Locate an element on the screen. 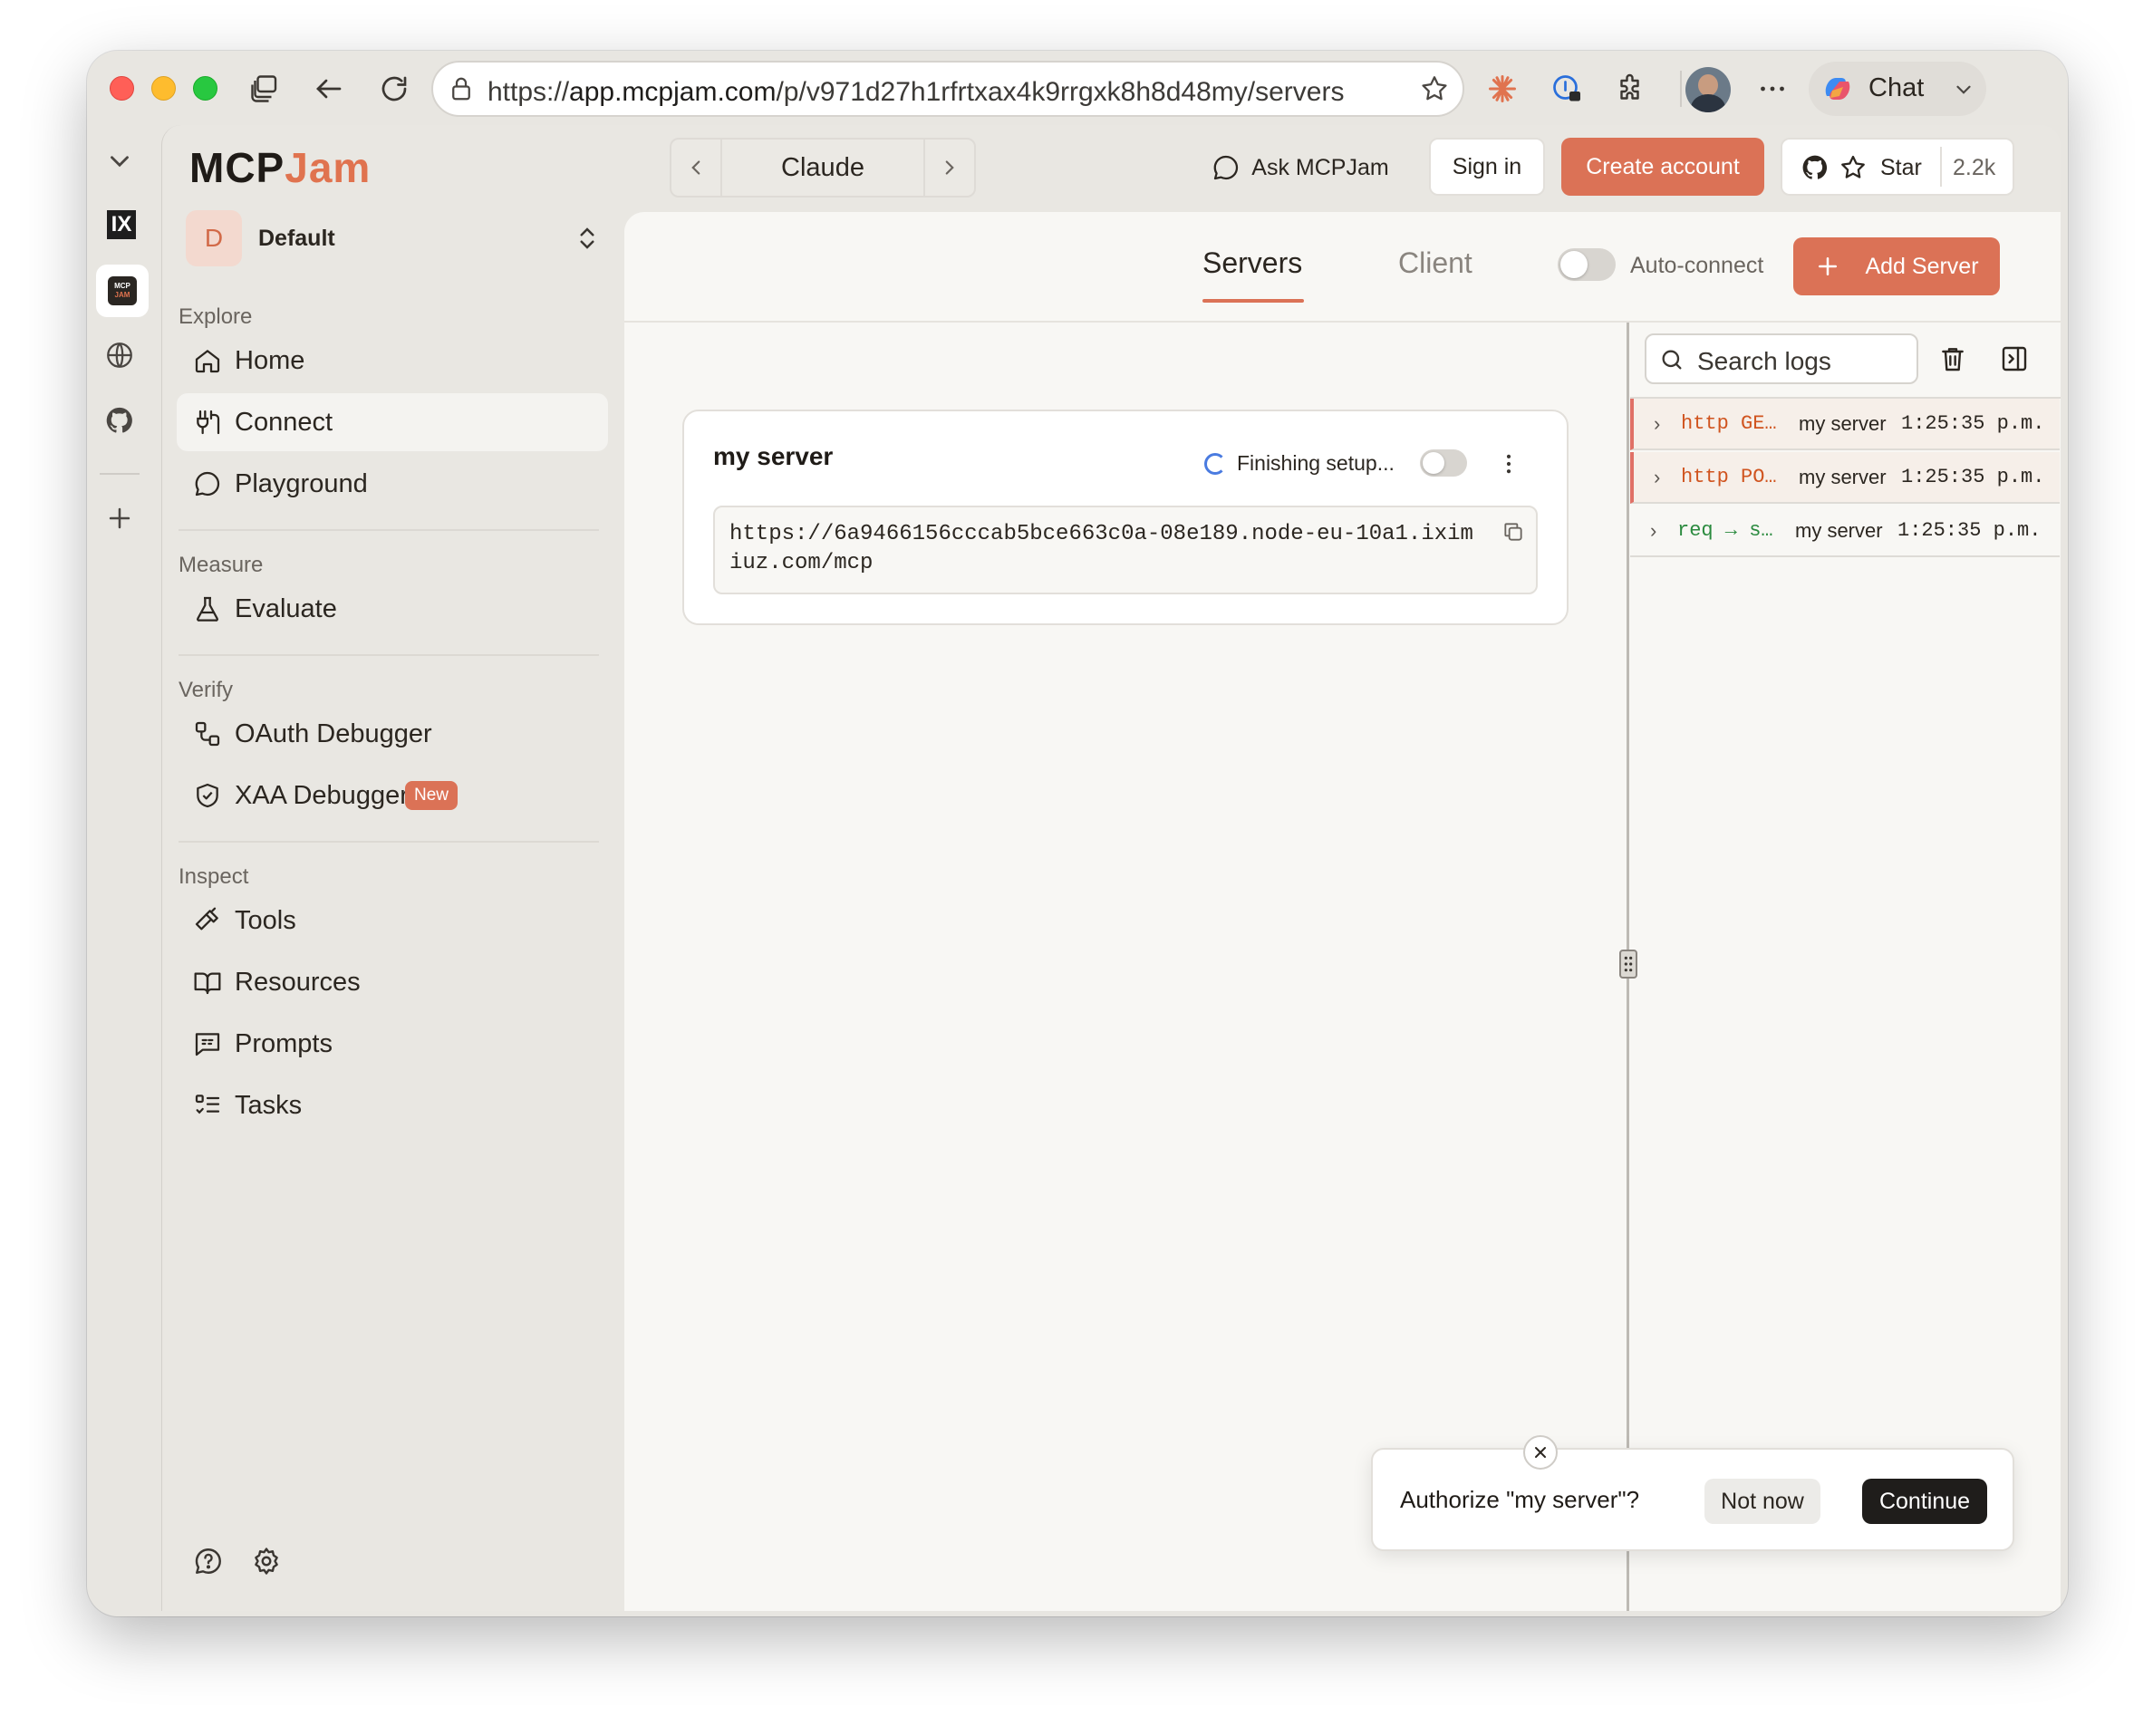  sidebar-item-resources: Resources is located at coordinates (392, 982).